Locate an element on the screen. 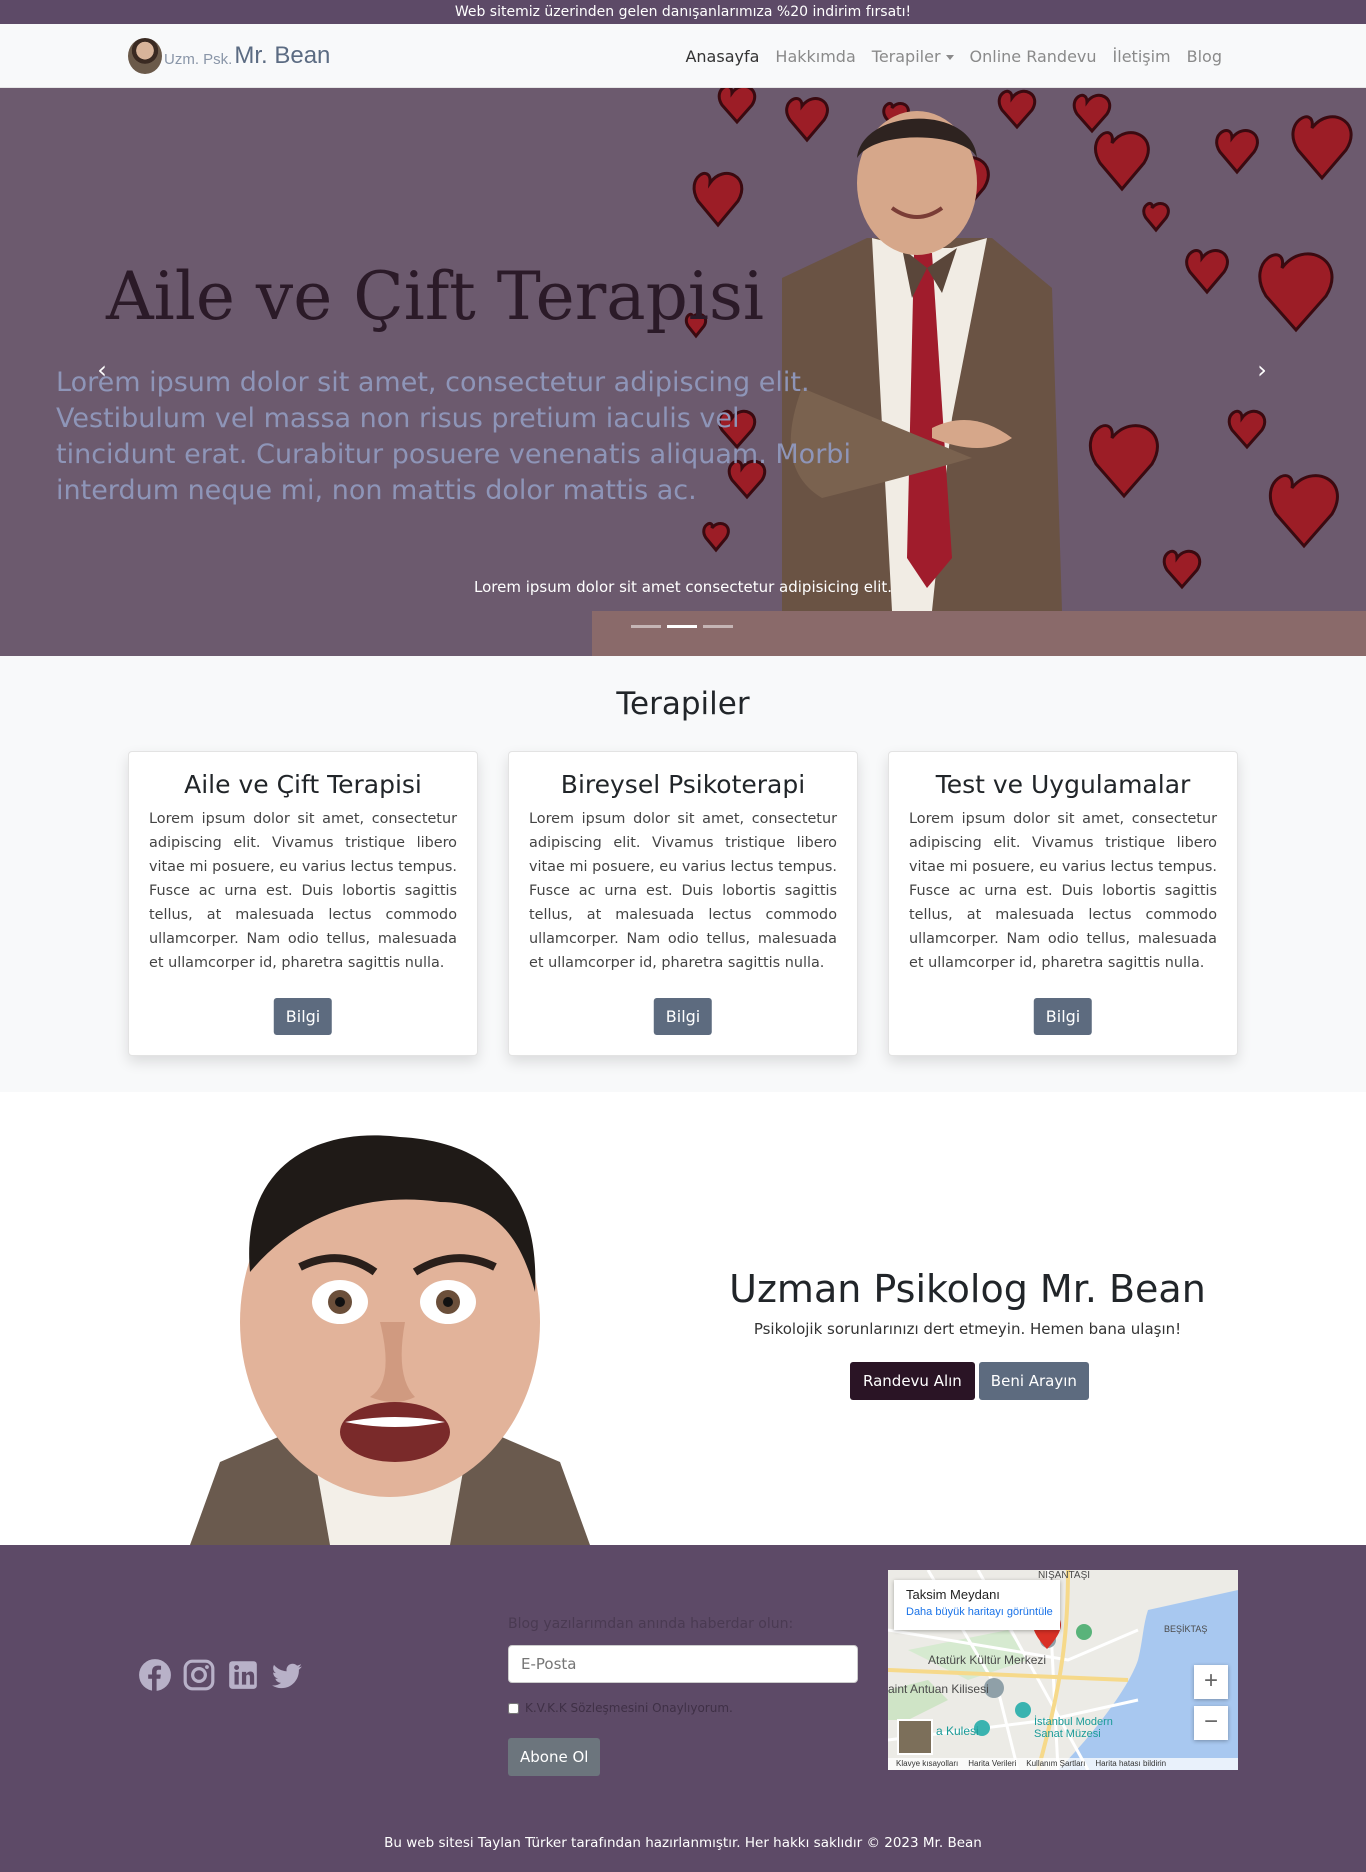 The image size is (1366, 1872). chevron-left-icon: ‹ is located at coordinates (102, 370).